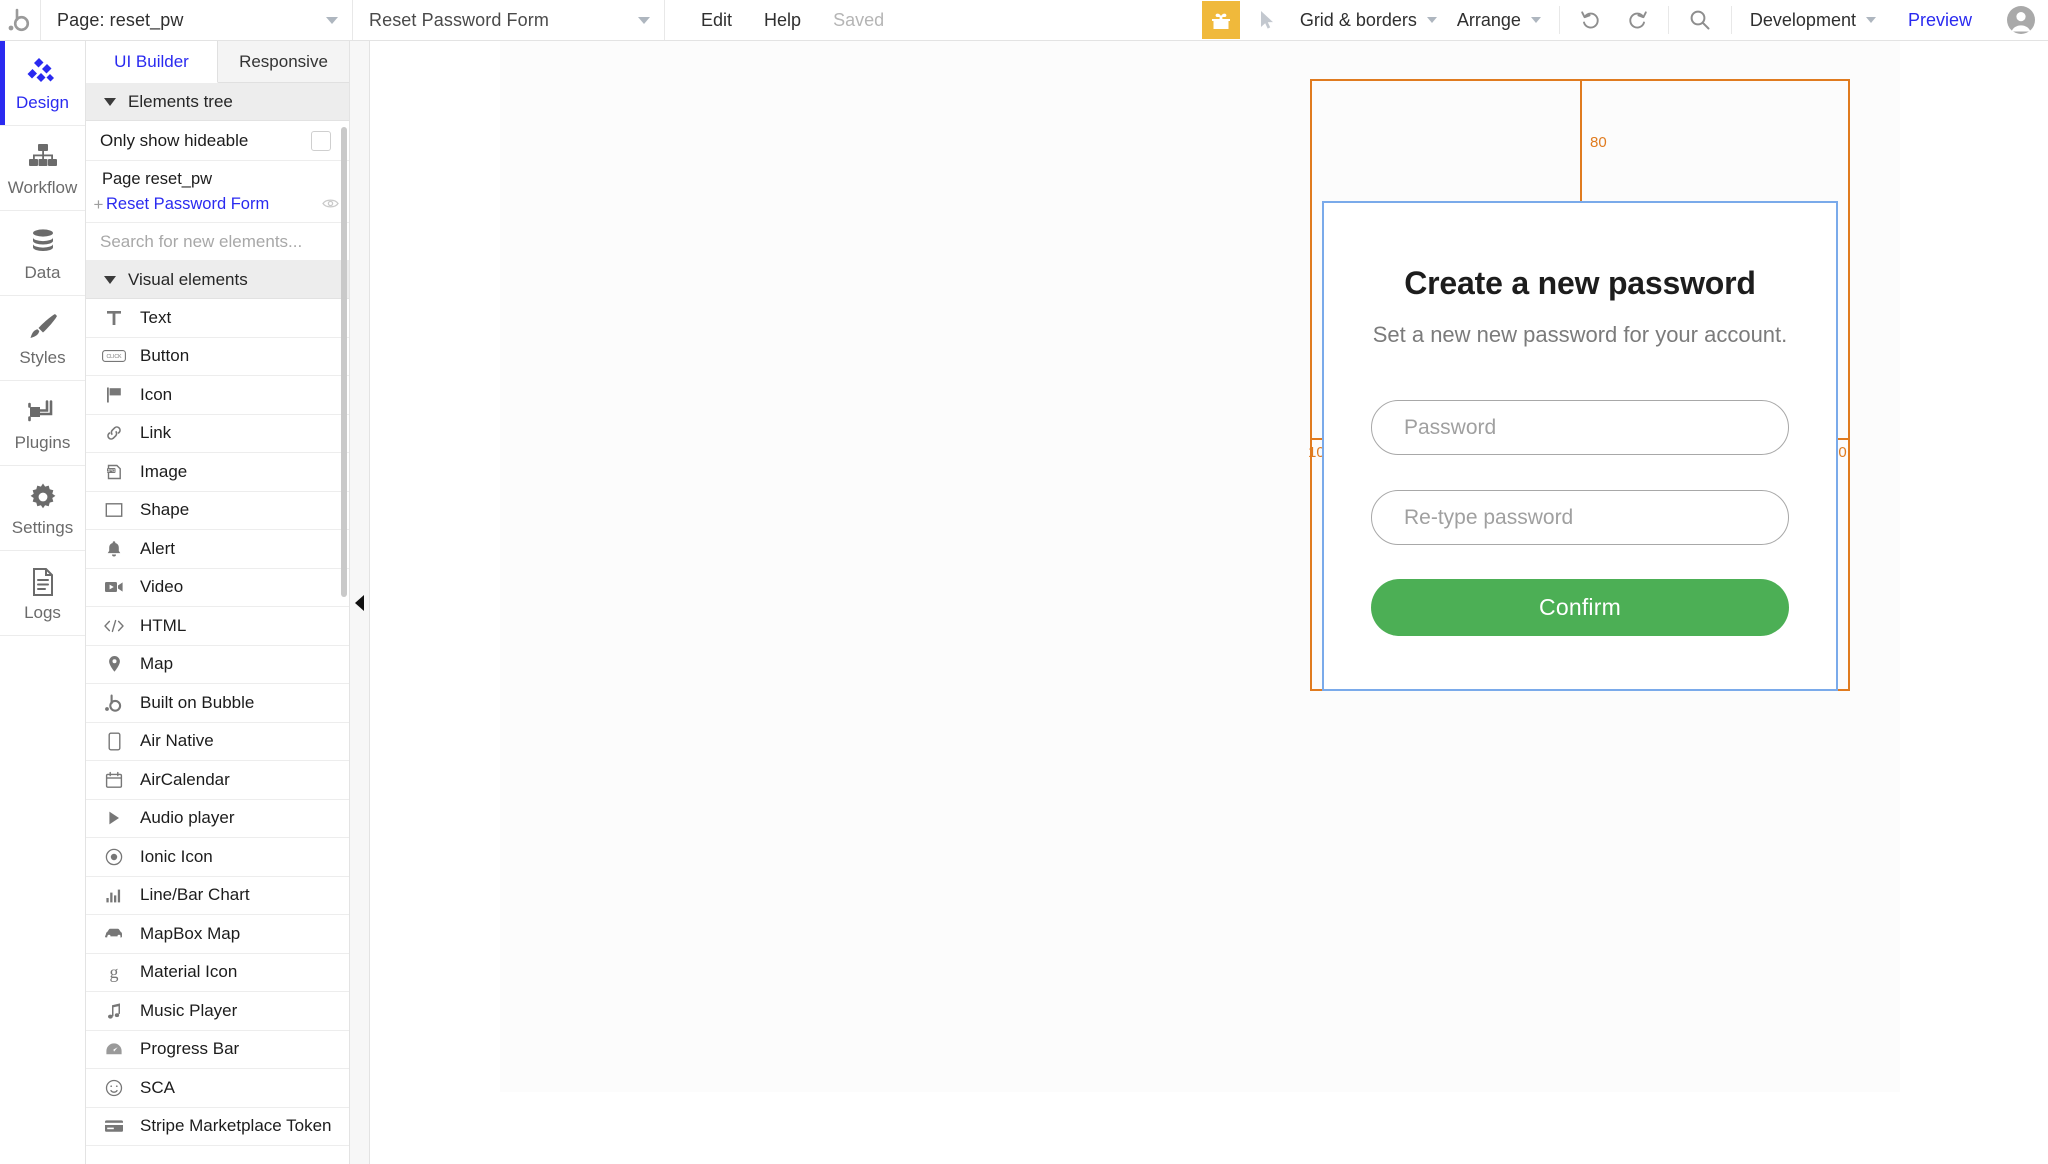  I want to click on elements-tree-header: Elements tree, so click(217, 102).